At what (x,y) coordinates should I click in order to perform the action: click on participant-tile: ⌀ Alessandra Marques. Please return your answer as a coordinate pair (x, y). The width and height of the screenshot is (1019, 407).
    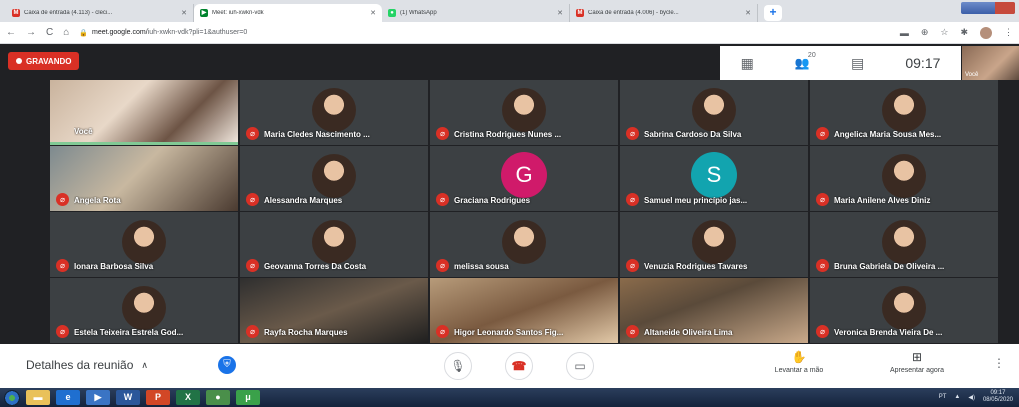
    Looking at the image, I should click on (334, 178).